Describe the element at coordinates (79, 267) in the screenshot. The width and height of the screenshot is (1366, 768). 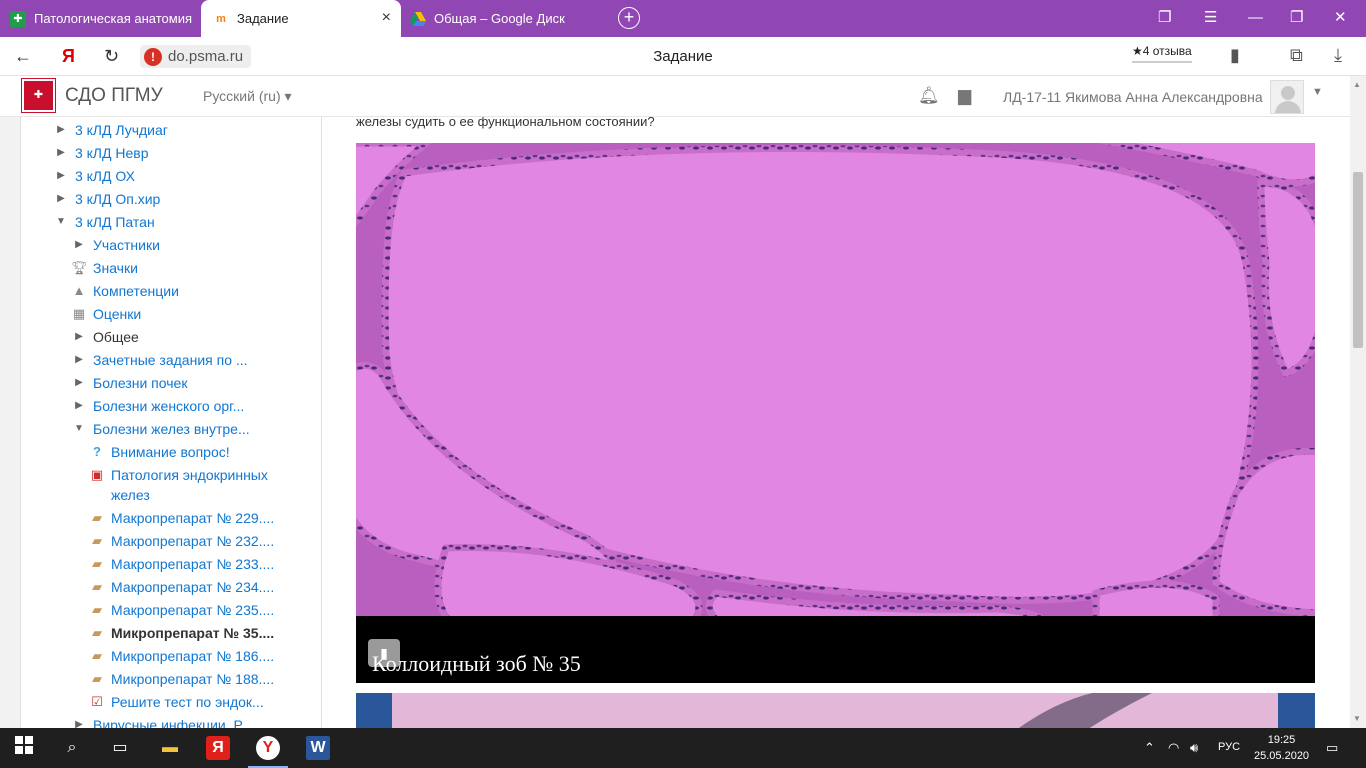
I see `trophy-icon: 🏆︎` at that location.